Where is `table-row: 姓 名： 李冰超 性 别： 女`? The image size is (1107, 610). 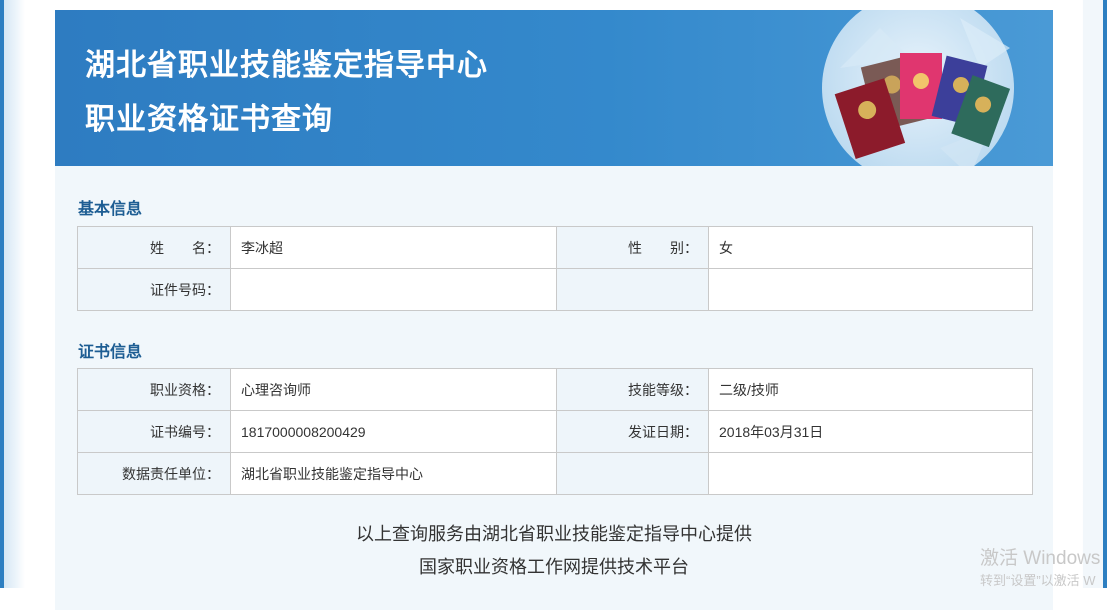
table-row: 姓 名： 李冰超 性 别： 女 is located at coordinates (555, 247).